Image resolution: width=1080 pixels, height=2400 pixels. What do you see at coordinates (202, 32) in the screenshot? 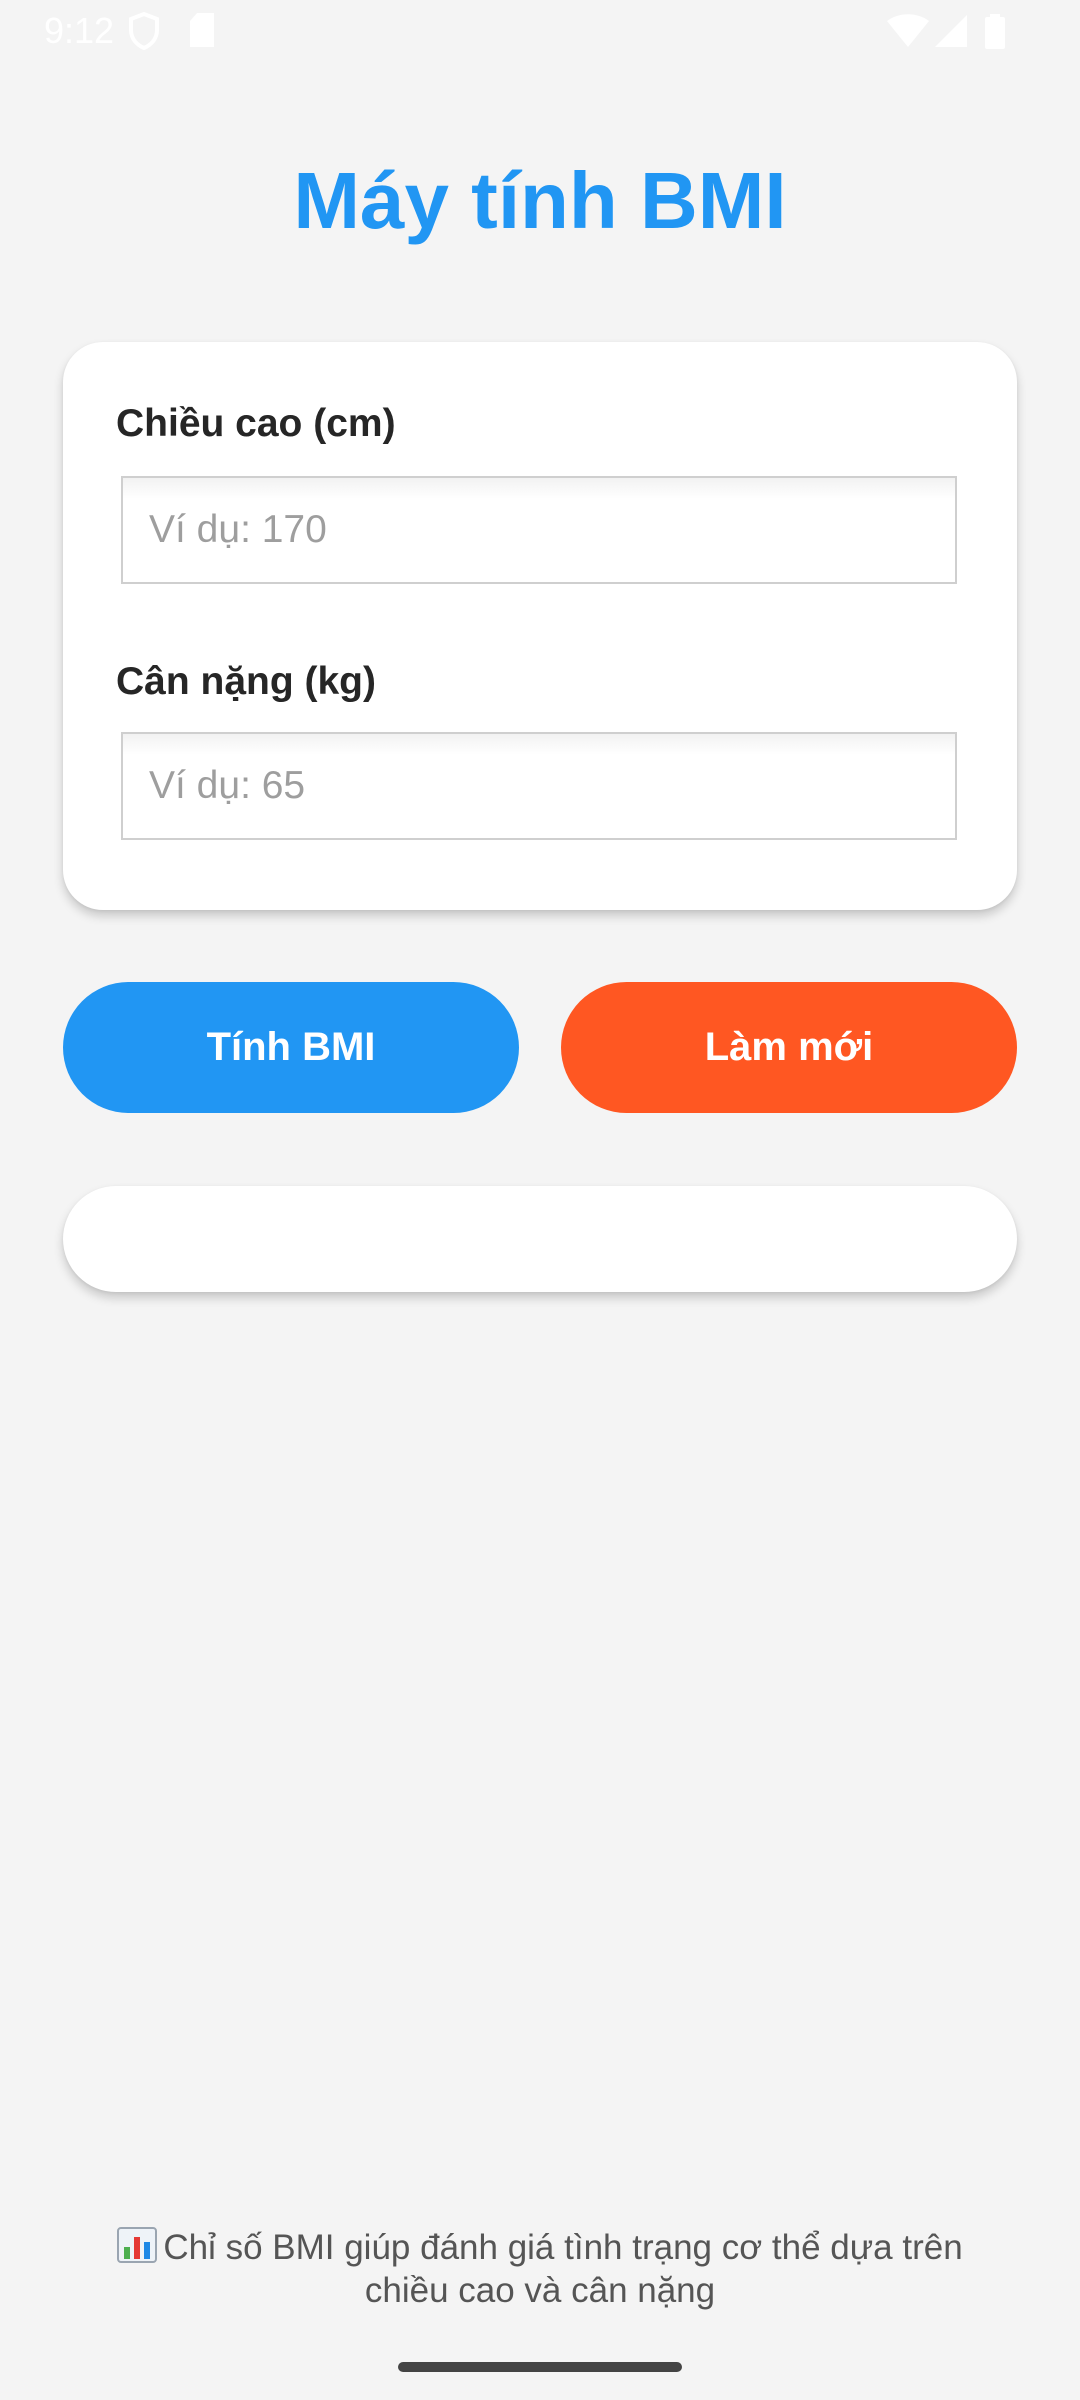
I see `sd-card-icon` at bounding box center [202, 32].